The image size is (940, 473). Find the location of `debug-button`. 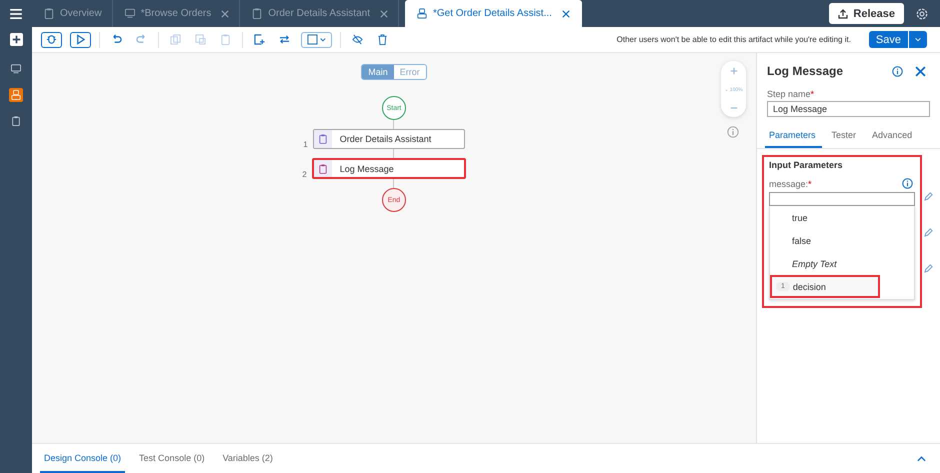

debug-button is located at coordinates (51, 40).